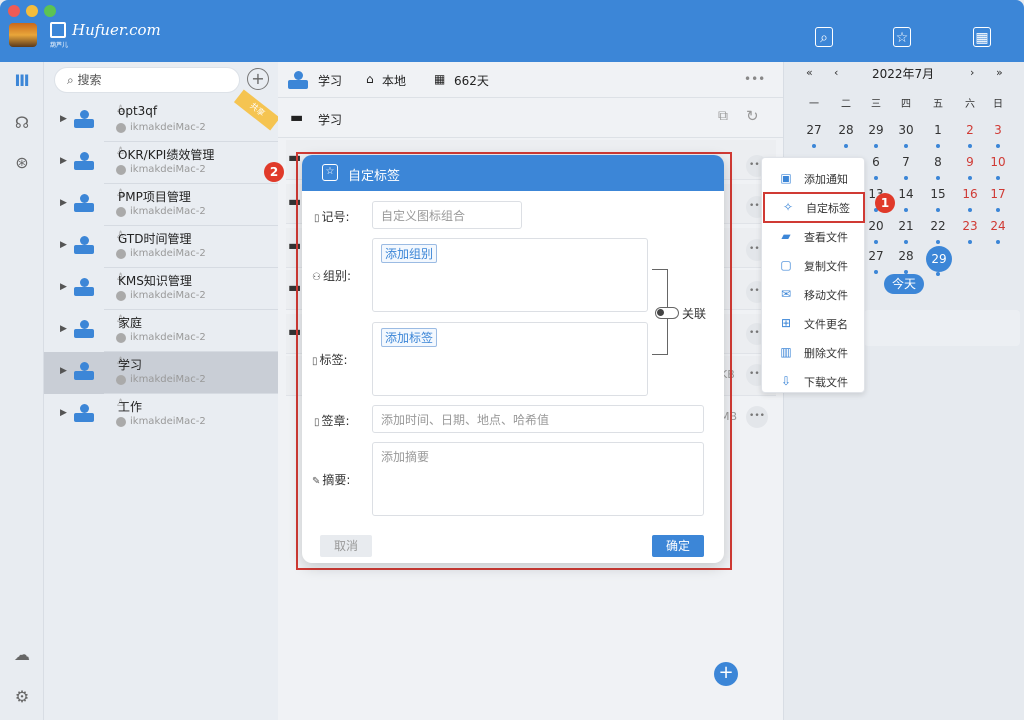 This screenshot has height=720, width=1024. I want to click on weekday-0: 一, so click(814, 104).